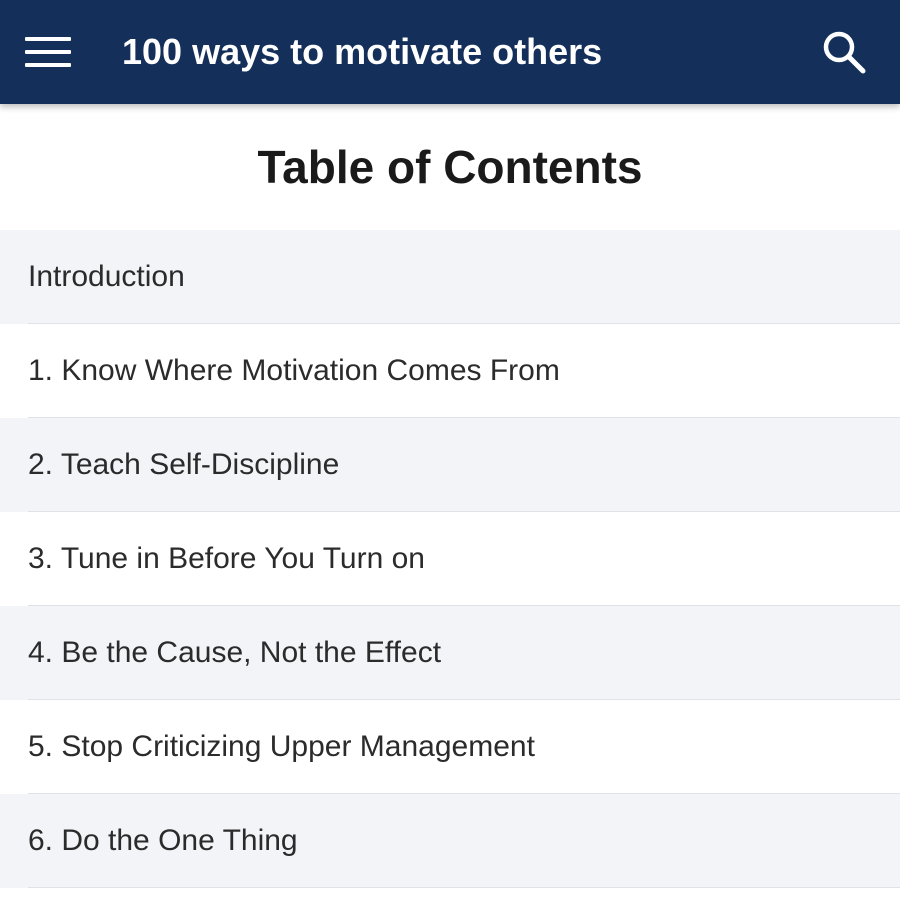 This screenshot has height=900, width=900. What do you see at coordinates (450, 841) in the screenshot?
I see `toc-item-6: 6. Do the One Thing` at bounding box center [450, 841].